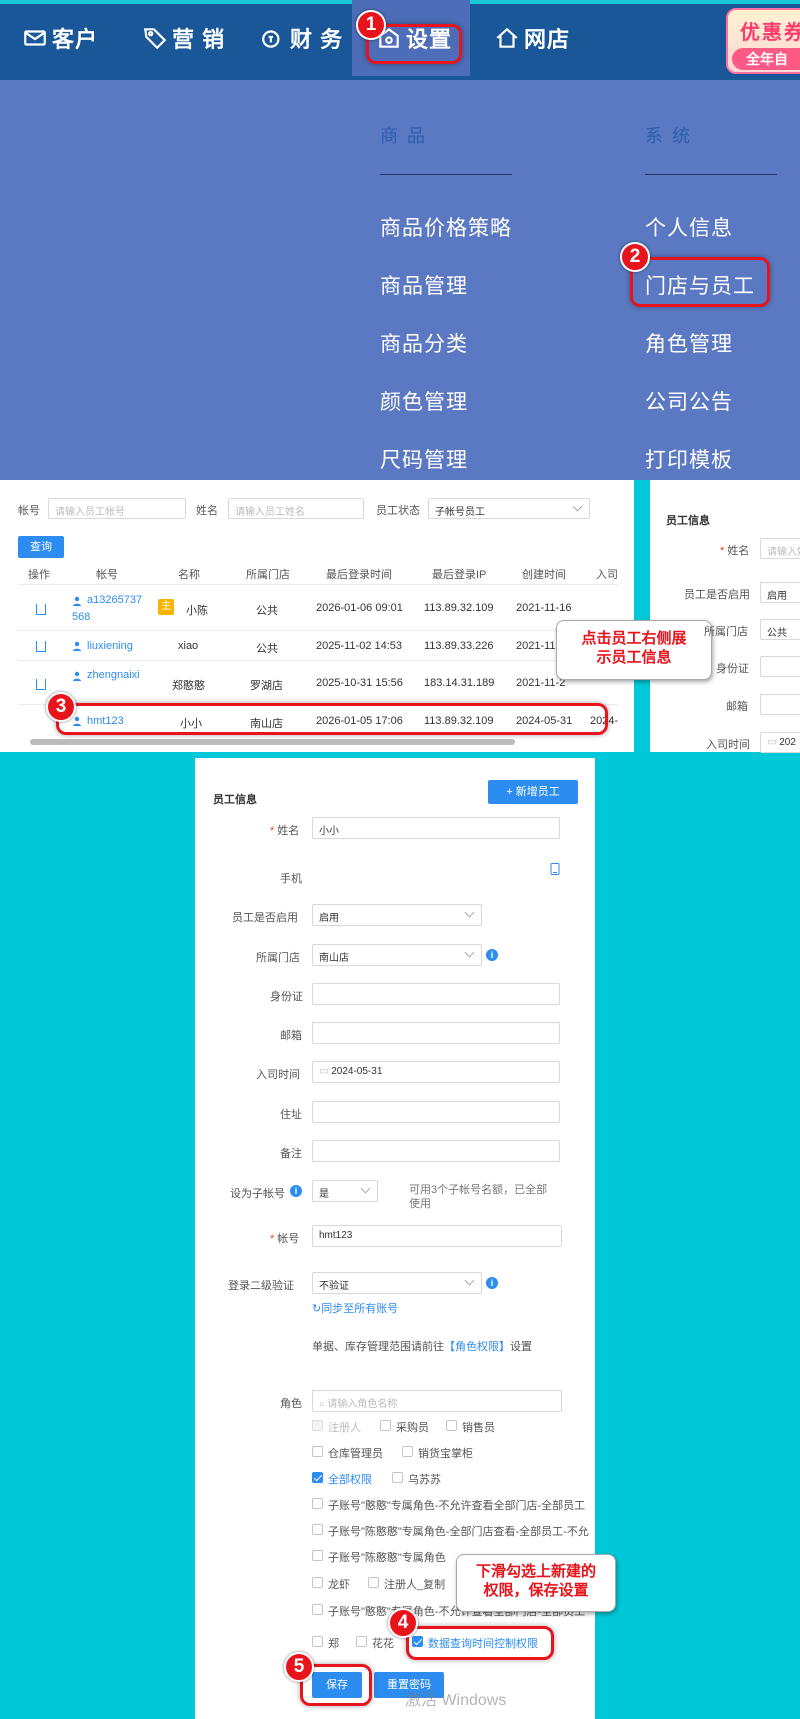 Image resolution: width=800 pixels, height=1719 pixels. What do you see at coordinates (689, 227) in the screenshot?
I see `menu-item-personal-info: 个人信息` at bounding box center [689, 227].